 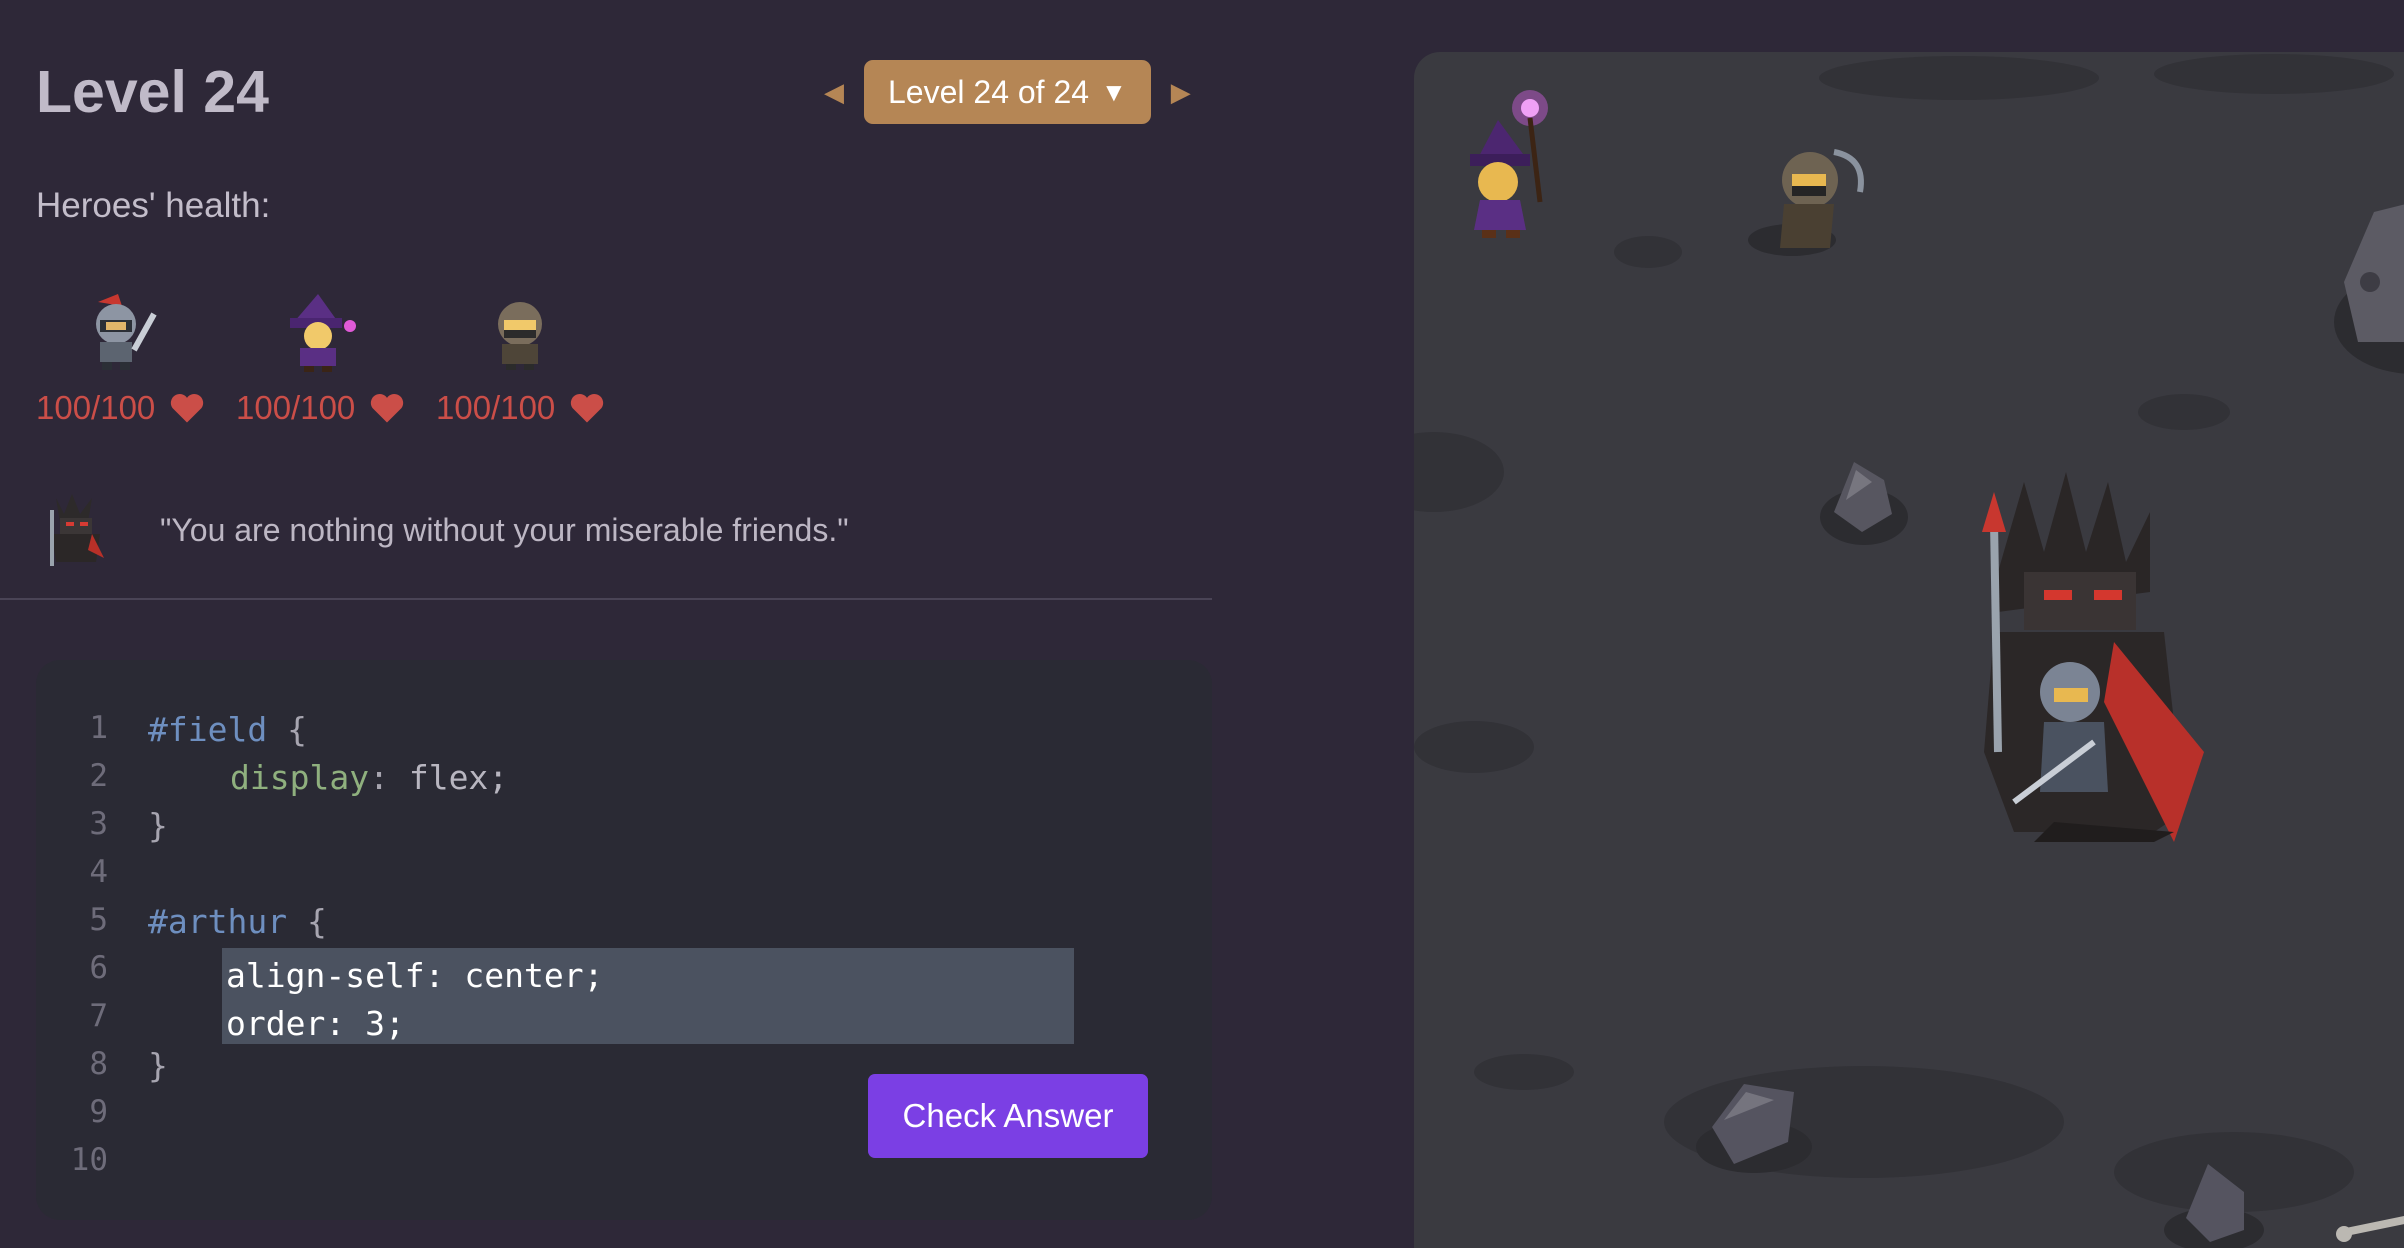 I want to click on field-selector: #field, so click(x=208, y=729).